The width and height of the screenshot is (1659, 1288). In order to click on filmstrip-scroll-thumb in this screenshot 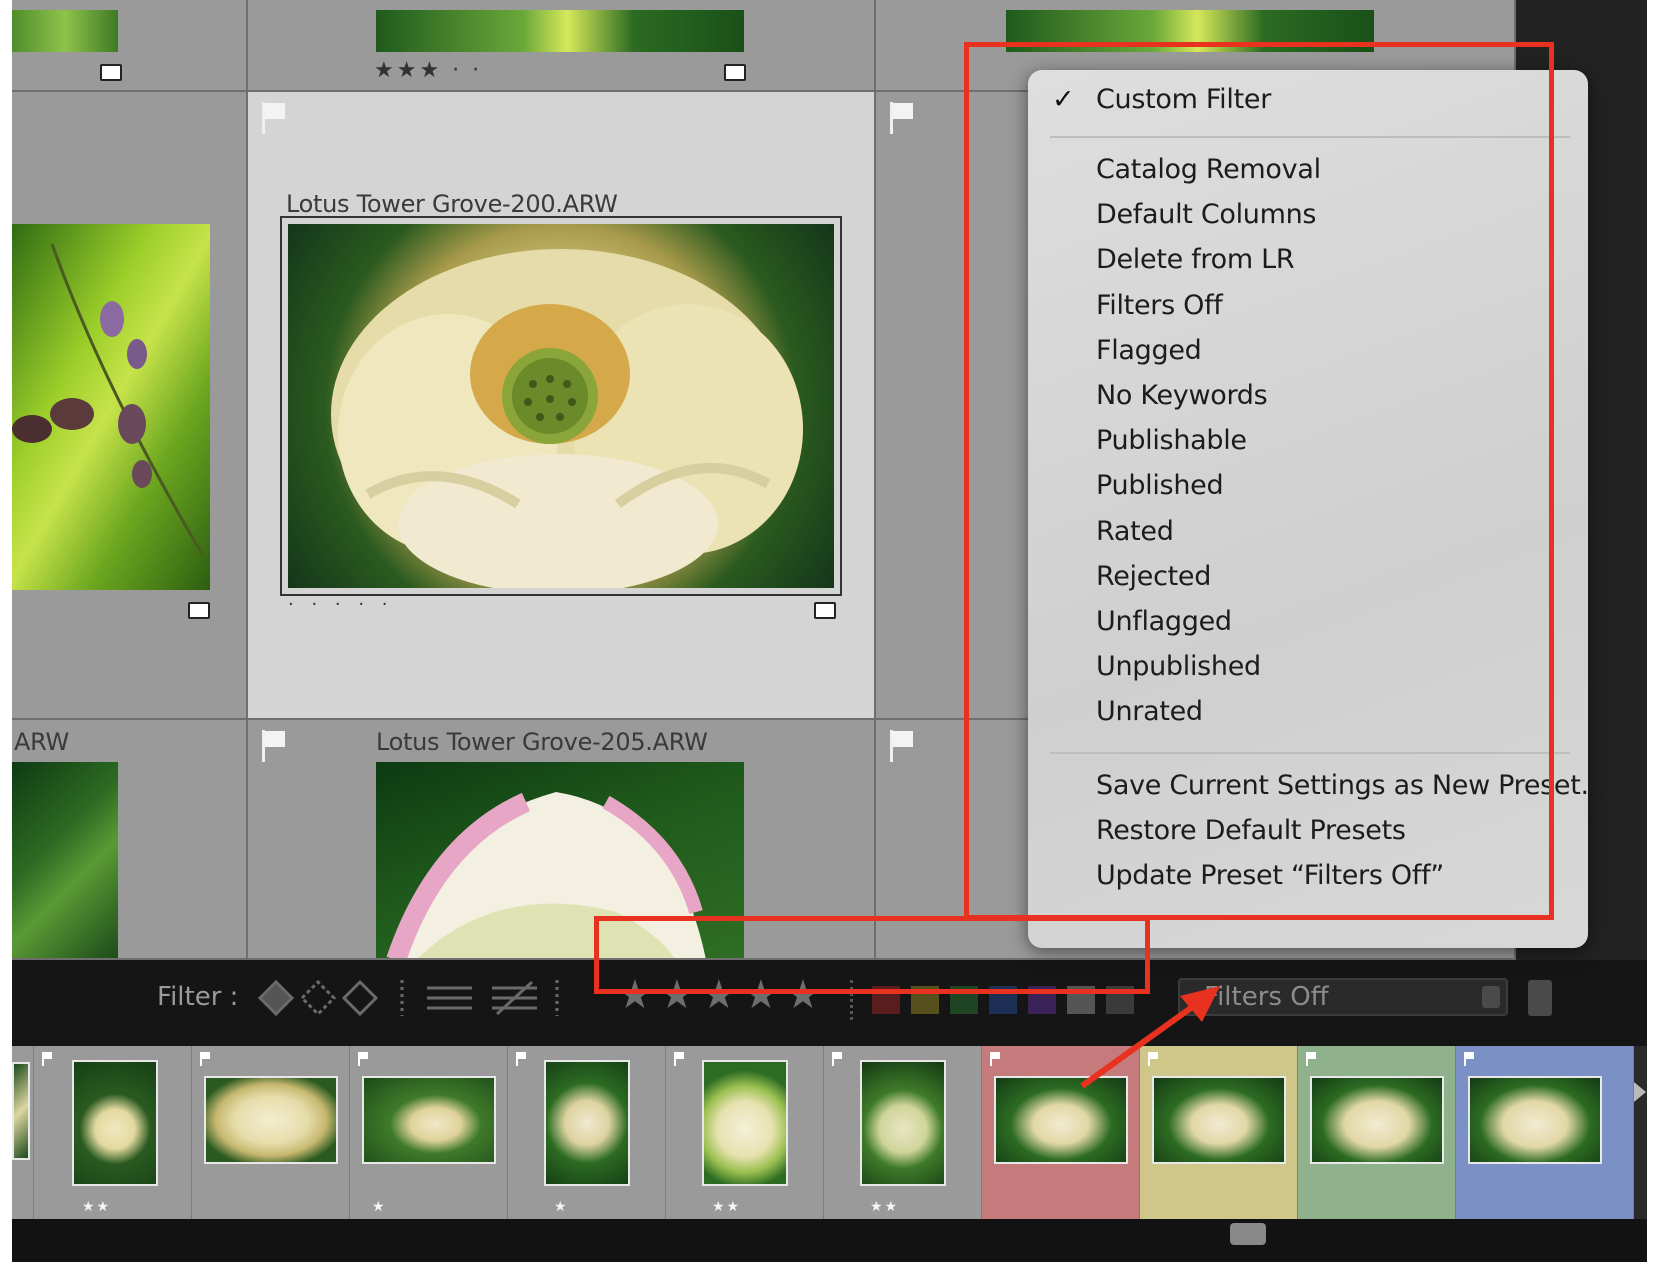, I will do `click(1248, 1234)`.